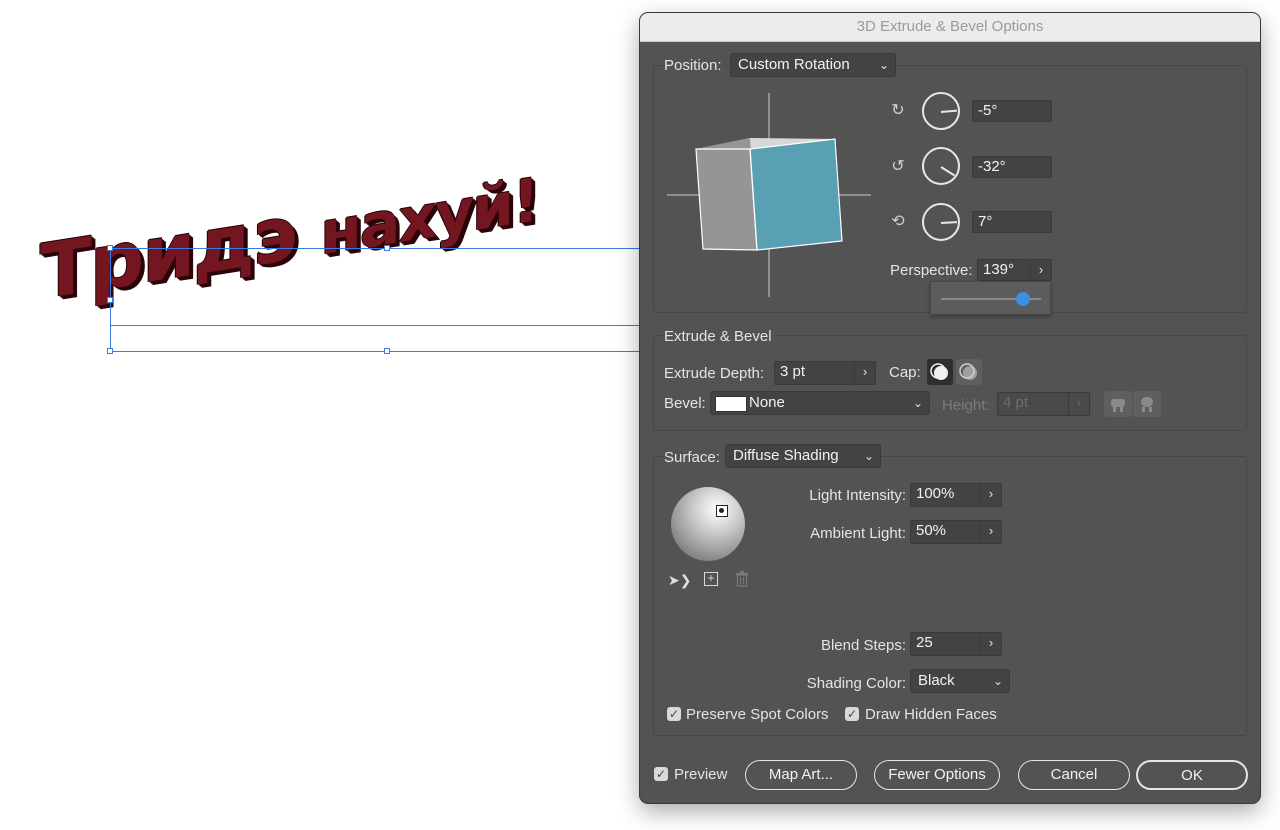 The width and height of the screenshot is (1280, 830). I want to click on blend-steps-label: Blend Steps:, so click(863, 645).